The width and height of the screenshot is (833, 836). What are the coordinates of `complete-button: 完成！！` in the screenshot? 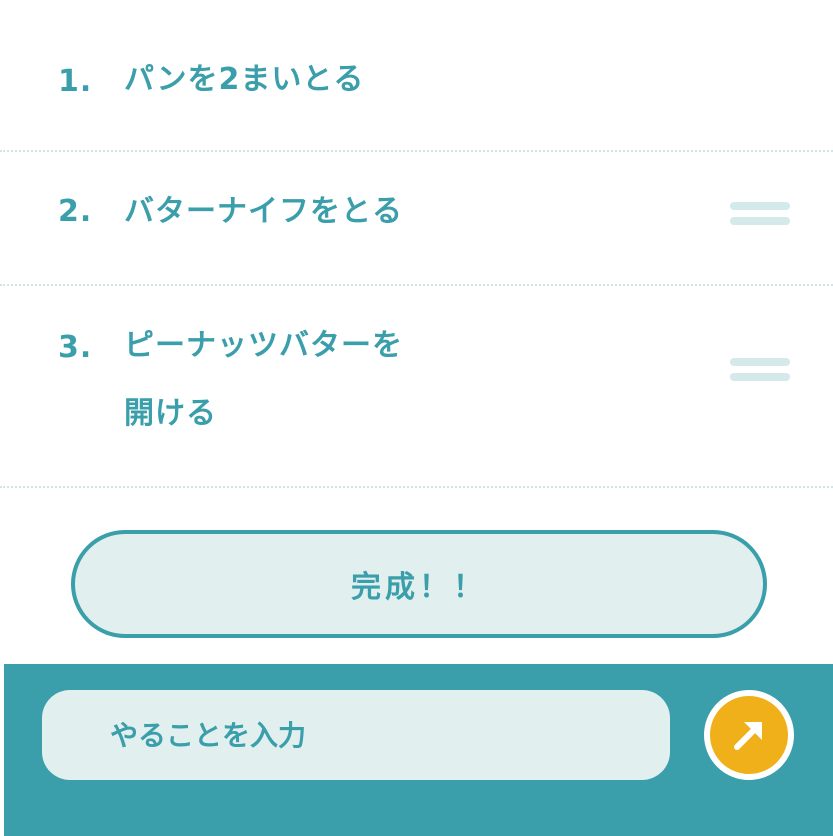 It's located at (419, 584).